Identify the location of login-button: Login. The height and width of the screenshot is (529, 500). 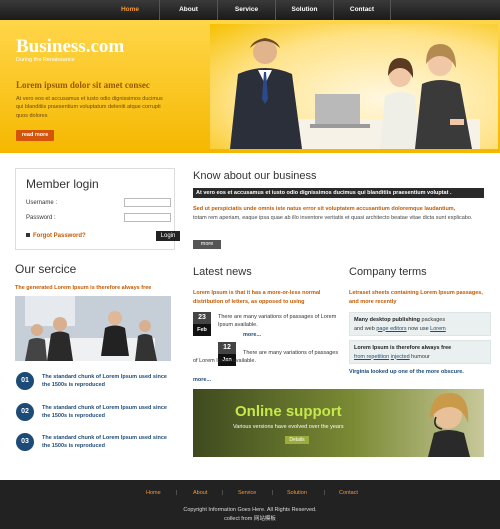
(168, 236).